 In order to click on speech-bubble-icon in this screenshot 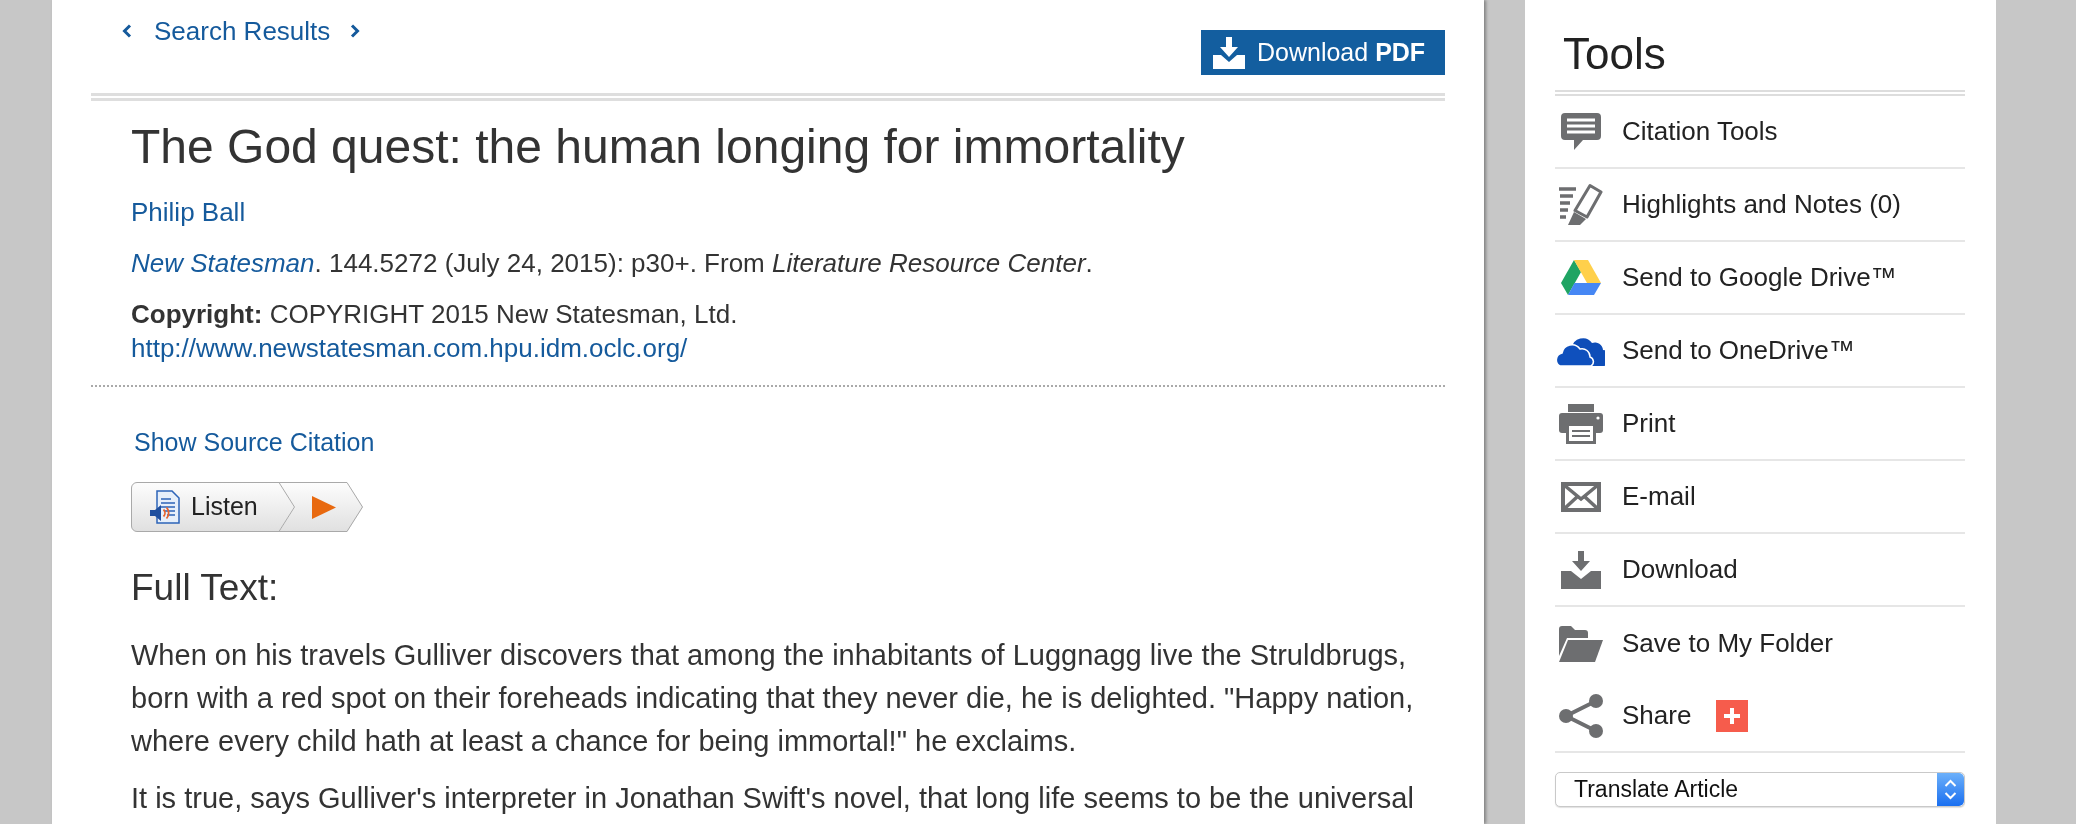, I will do `click(1581, 131)`.